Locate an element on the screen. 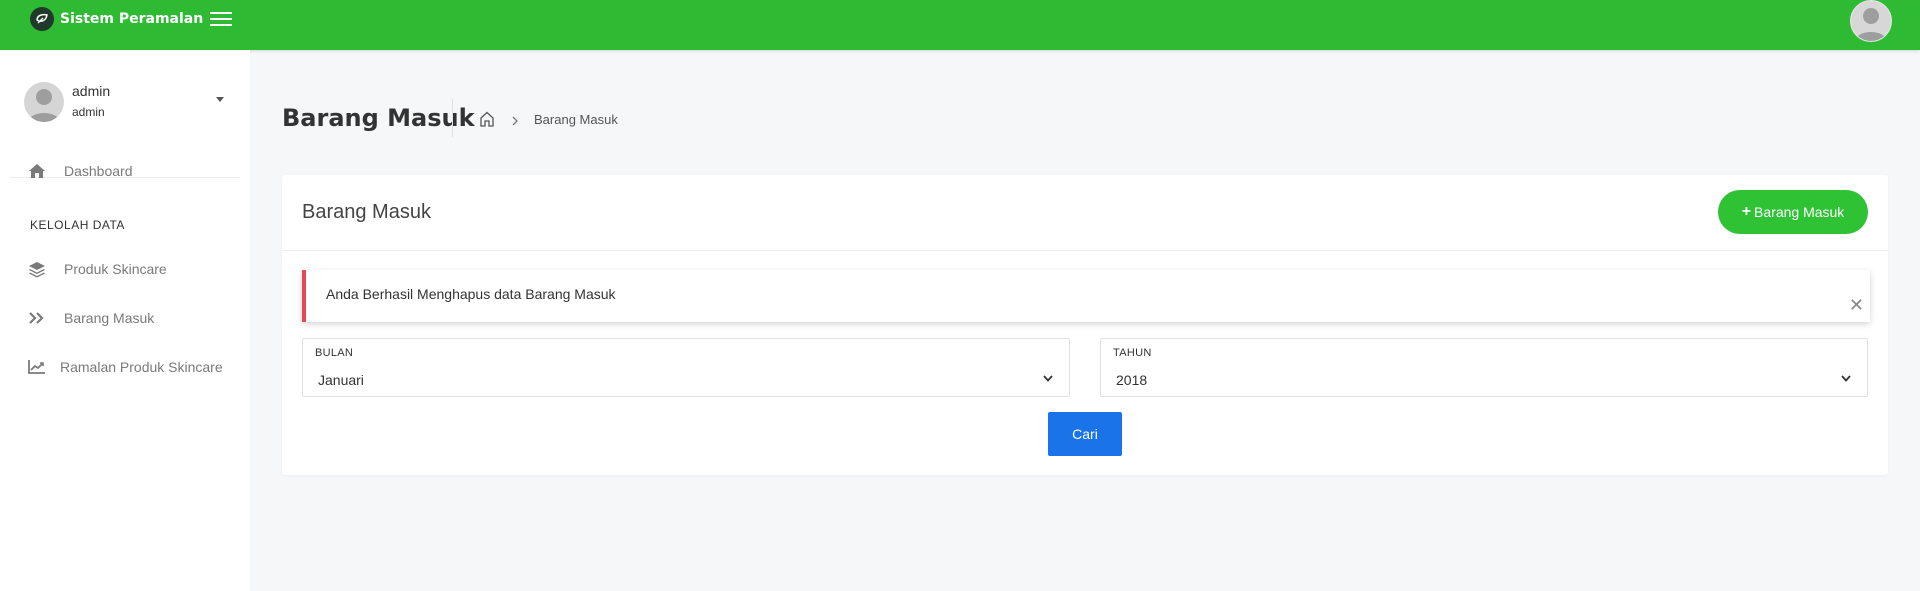  card-header: Barang Masuk + Barang Masuk is located at coordinates (1085, 213).